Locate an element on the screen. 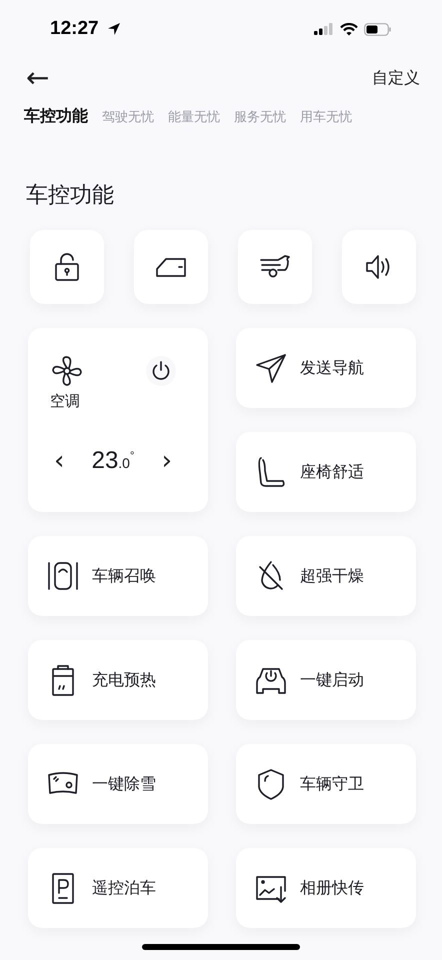  wifi-icon is located at coordinates (349, 29).